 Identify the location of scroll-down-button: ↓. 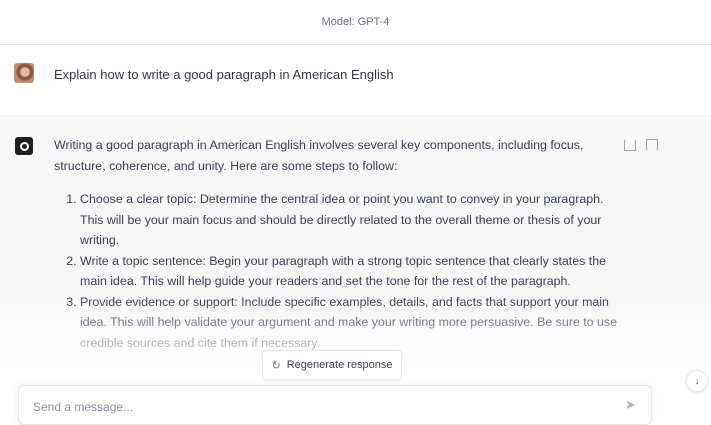
(697, 381).